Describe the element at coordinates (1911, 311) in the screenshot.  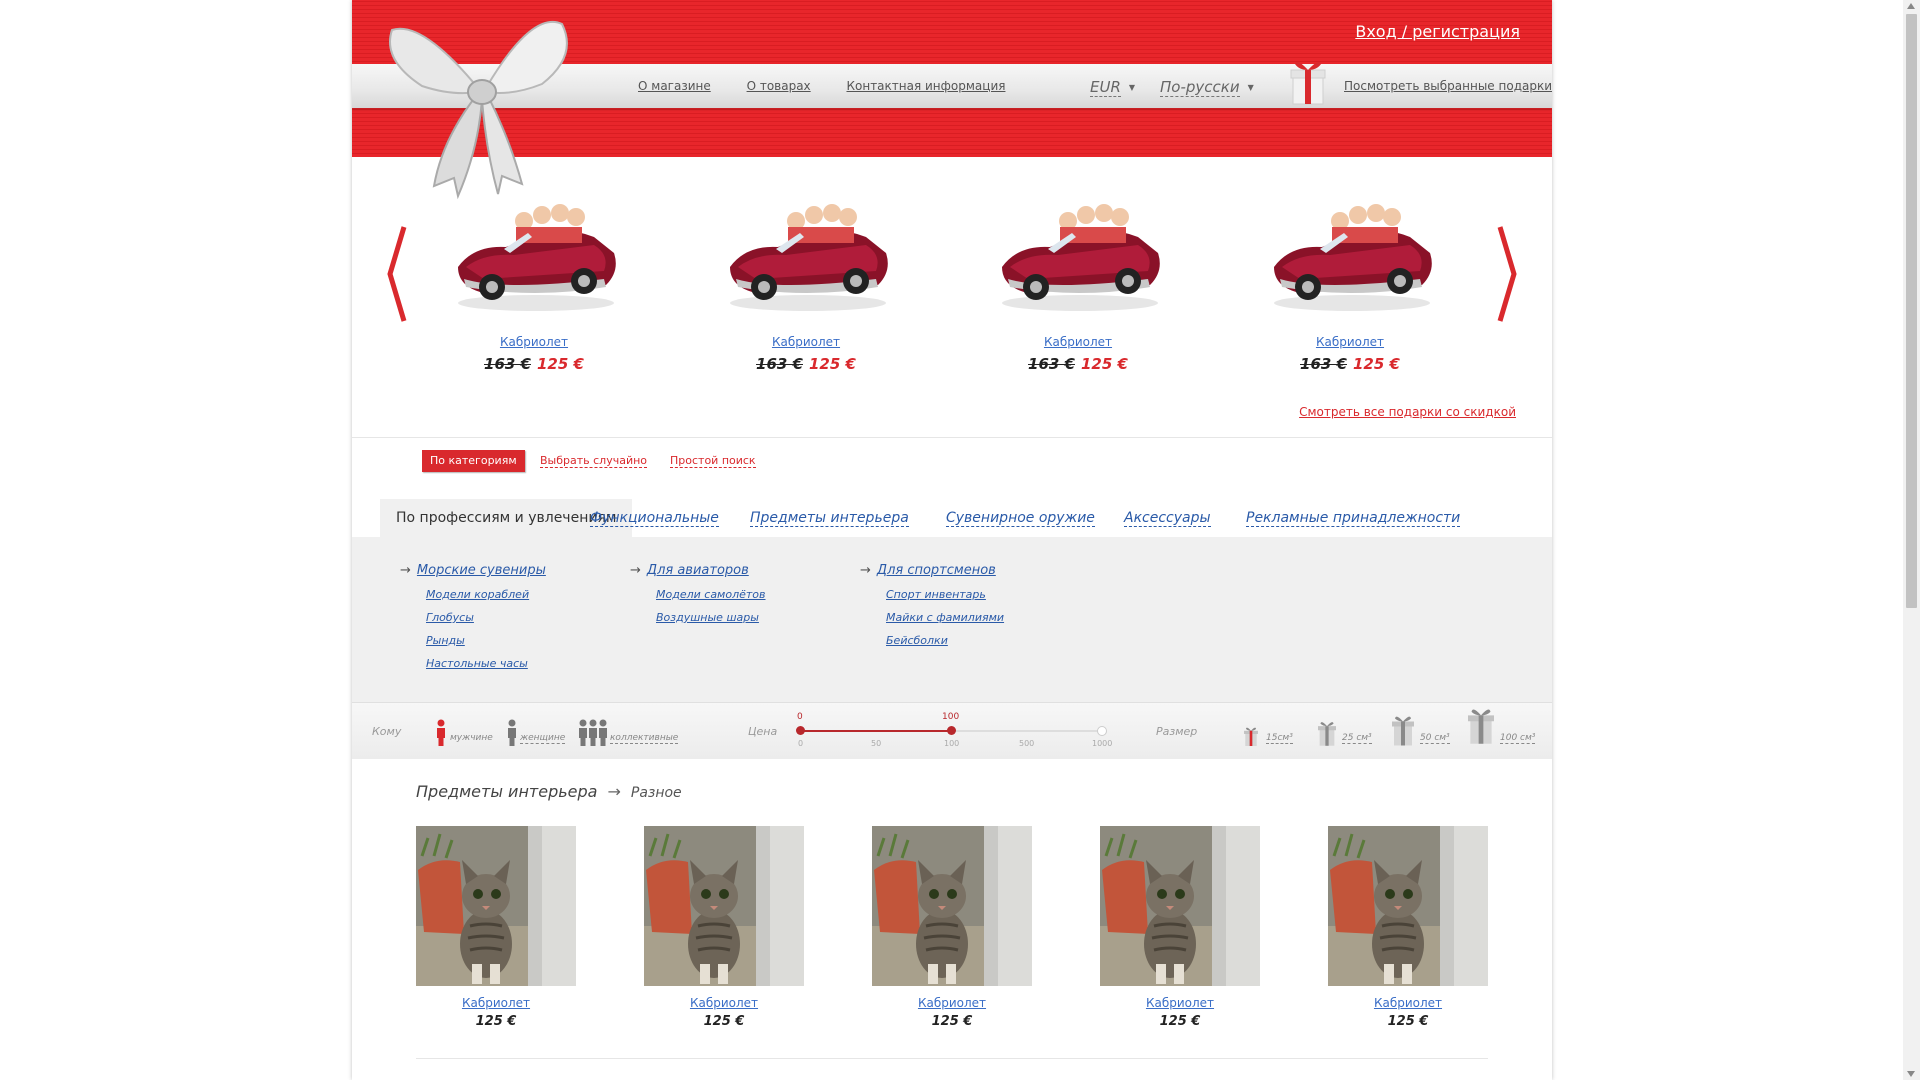
I see `scrollbar-thumb` at that location.